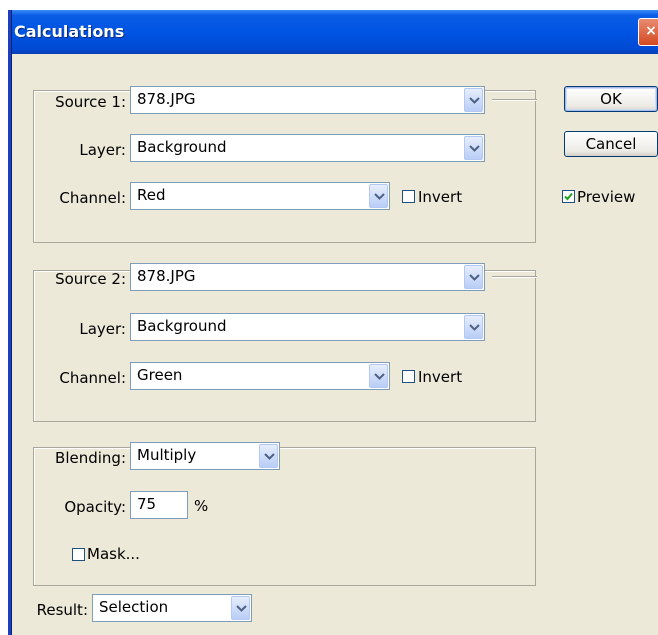 Image resolution: width=658 pixels, height=635 pixels. What do you see at coordinates (307, 148) in the screenshot?
I see `source1-layer-select: Background` at bounding box center [307, 148].